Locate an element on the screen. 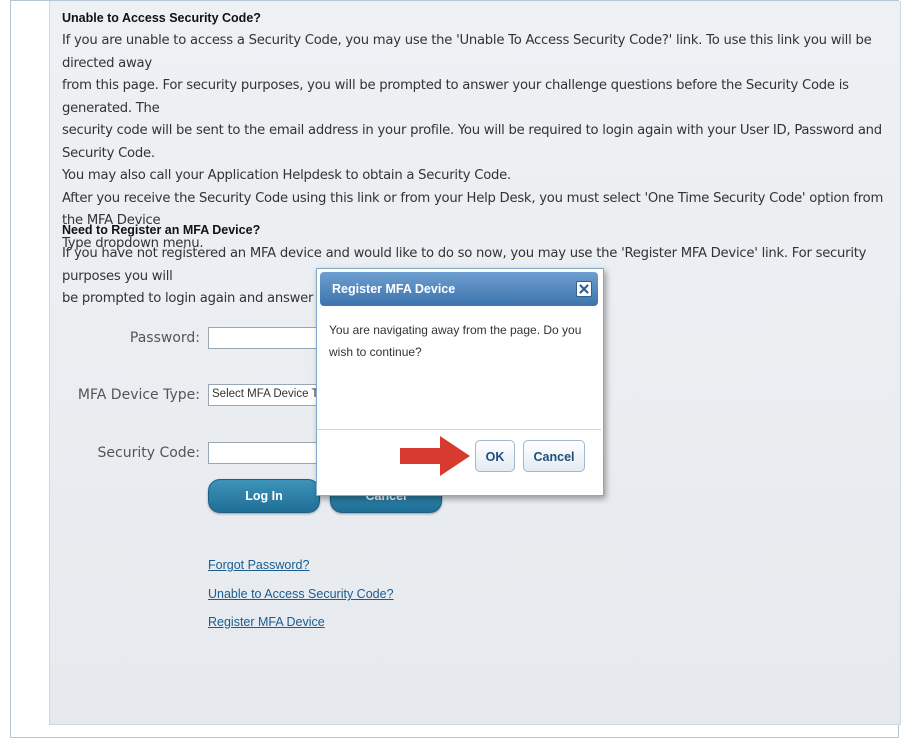 This screenshot has height=740, width=901. mfa-device-type-label: MFA Device Type: is located at coordinates (138, 395).